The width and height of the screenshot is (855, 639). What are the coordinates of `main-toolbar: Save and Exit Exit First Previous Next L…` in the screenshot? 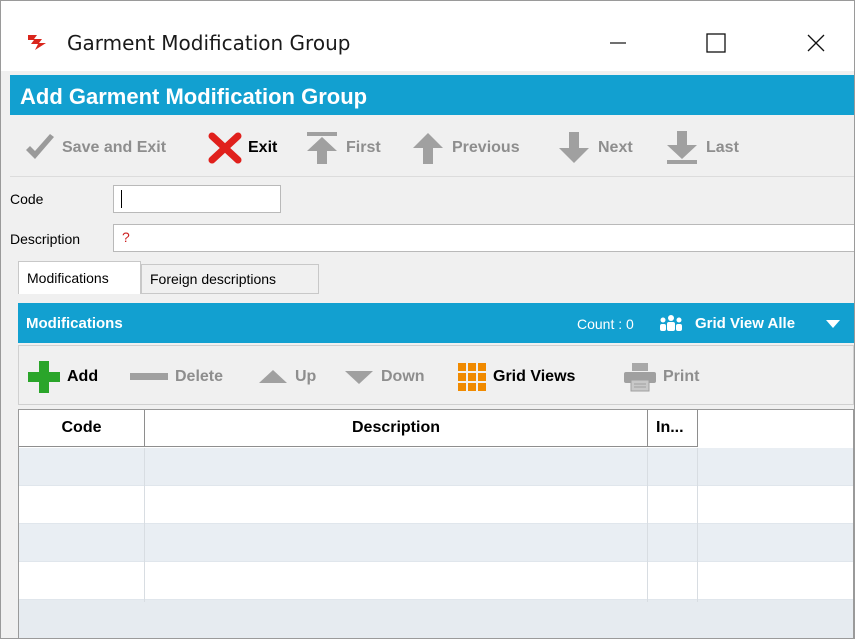 It's located at (432, 147).